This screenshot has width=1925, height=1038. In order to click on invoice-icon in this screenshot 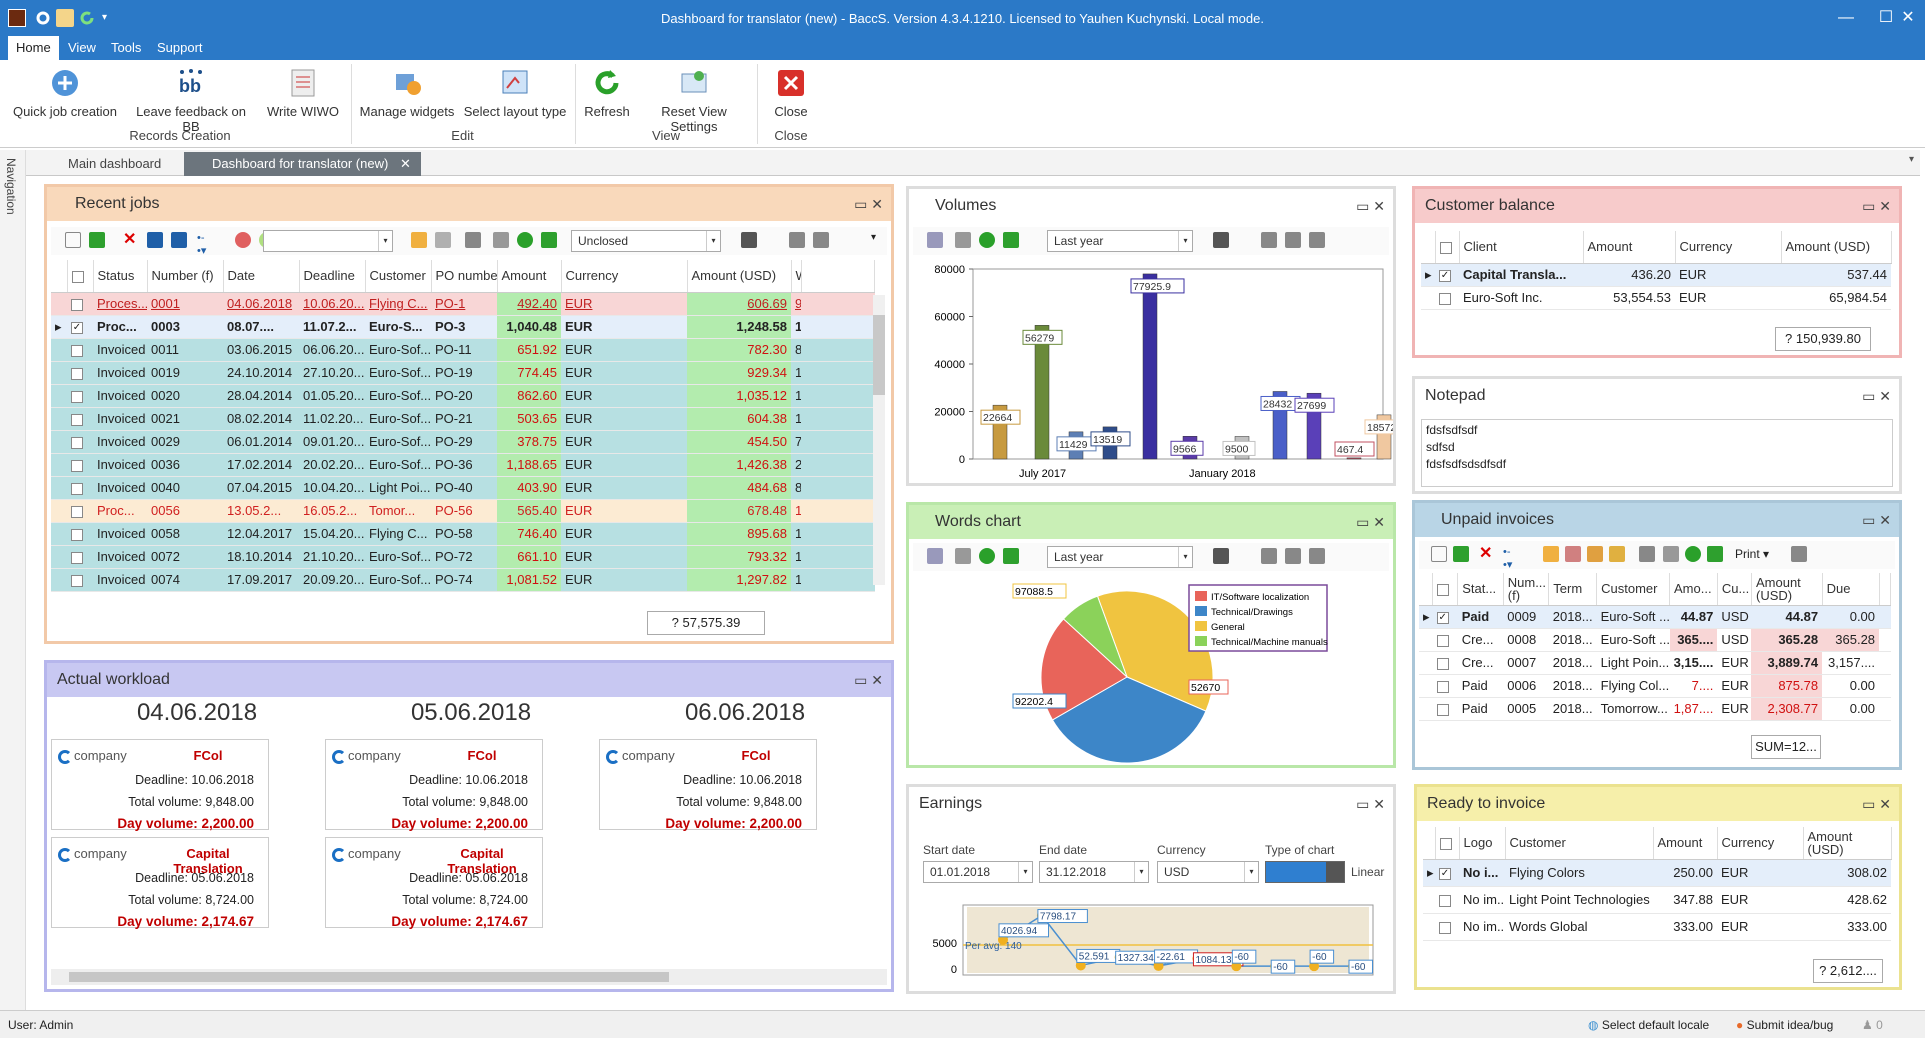, I will do `click(1617, 554)`.